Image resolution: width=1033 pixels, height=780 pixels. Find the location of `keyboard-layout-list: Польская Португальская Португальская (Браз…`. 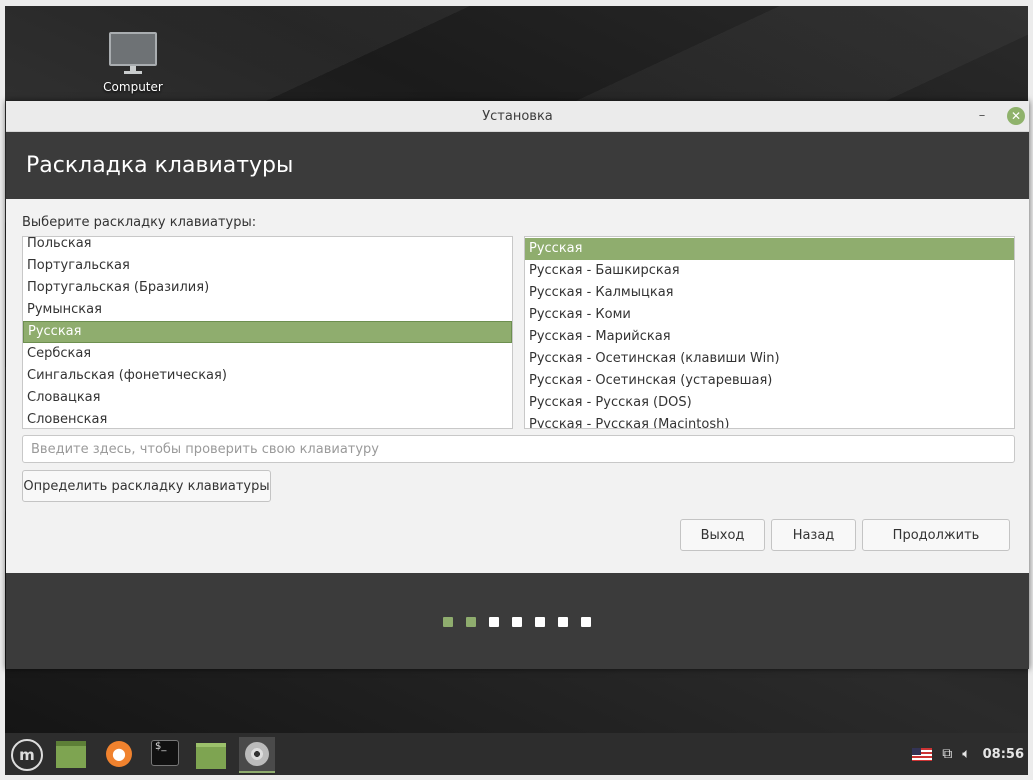

keyboard-layout-list: Польская Португальская Португальская (Браз… is located at coordinates (267, 332).